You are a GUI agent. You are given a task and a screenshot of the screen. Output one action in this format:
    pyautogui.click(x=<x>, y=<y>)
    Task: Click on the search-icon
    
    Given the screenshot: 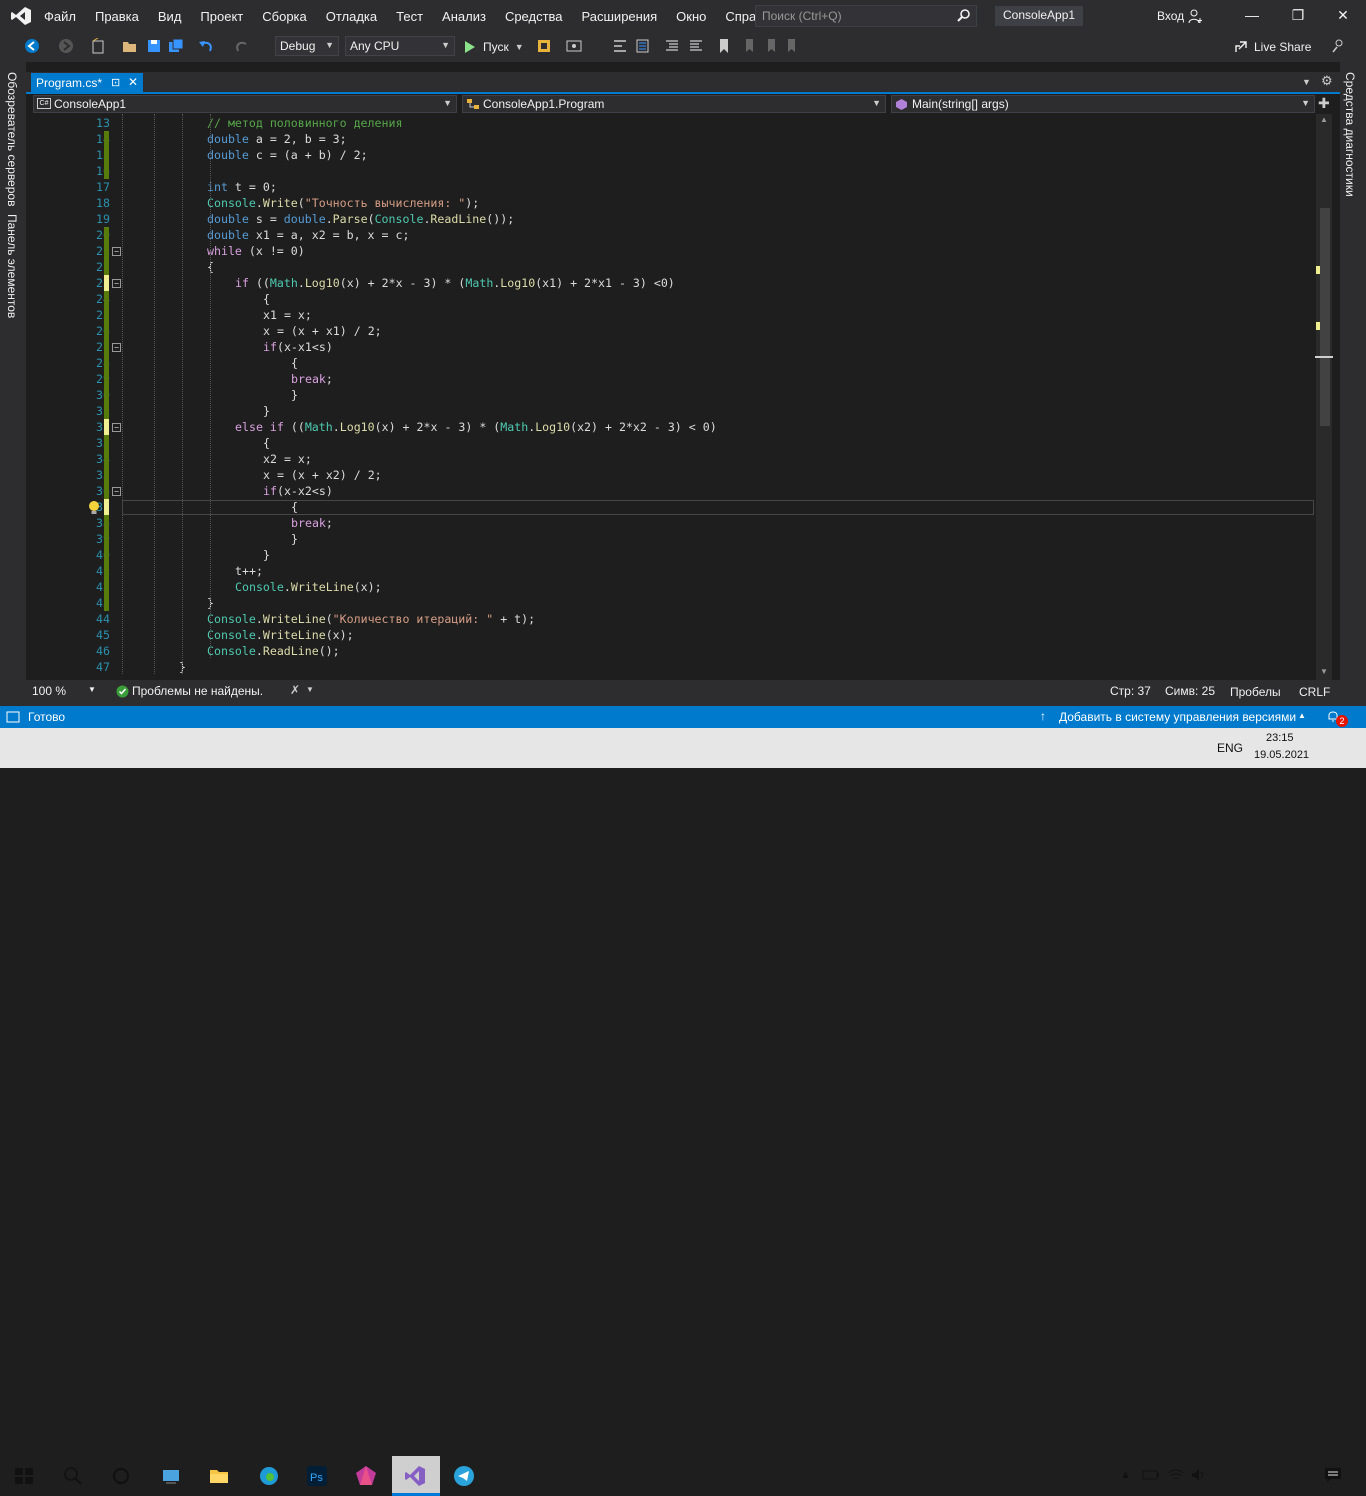 What is the action you would take?
    pyautogui.click(x=73, y=1476)
    